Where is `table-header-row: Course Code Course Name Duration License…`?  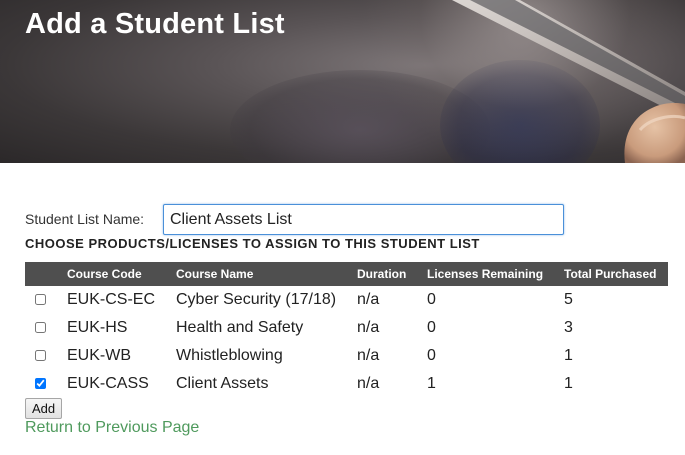
table-header-row: Course Code Course Name Duration License… is located at coordinates (346, 274).